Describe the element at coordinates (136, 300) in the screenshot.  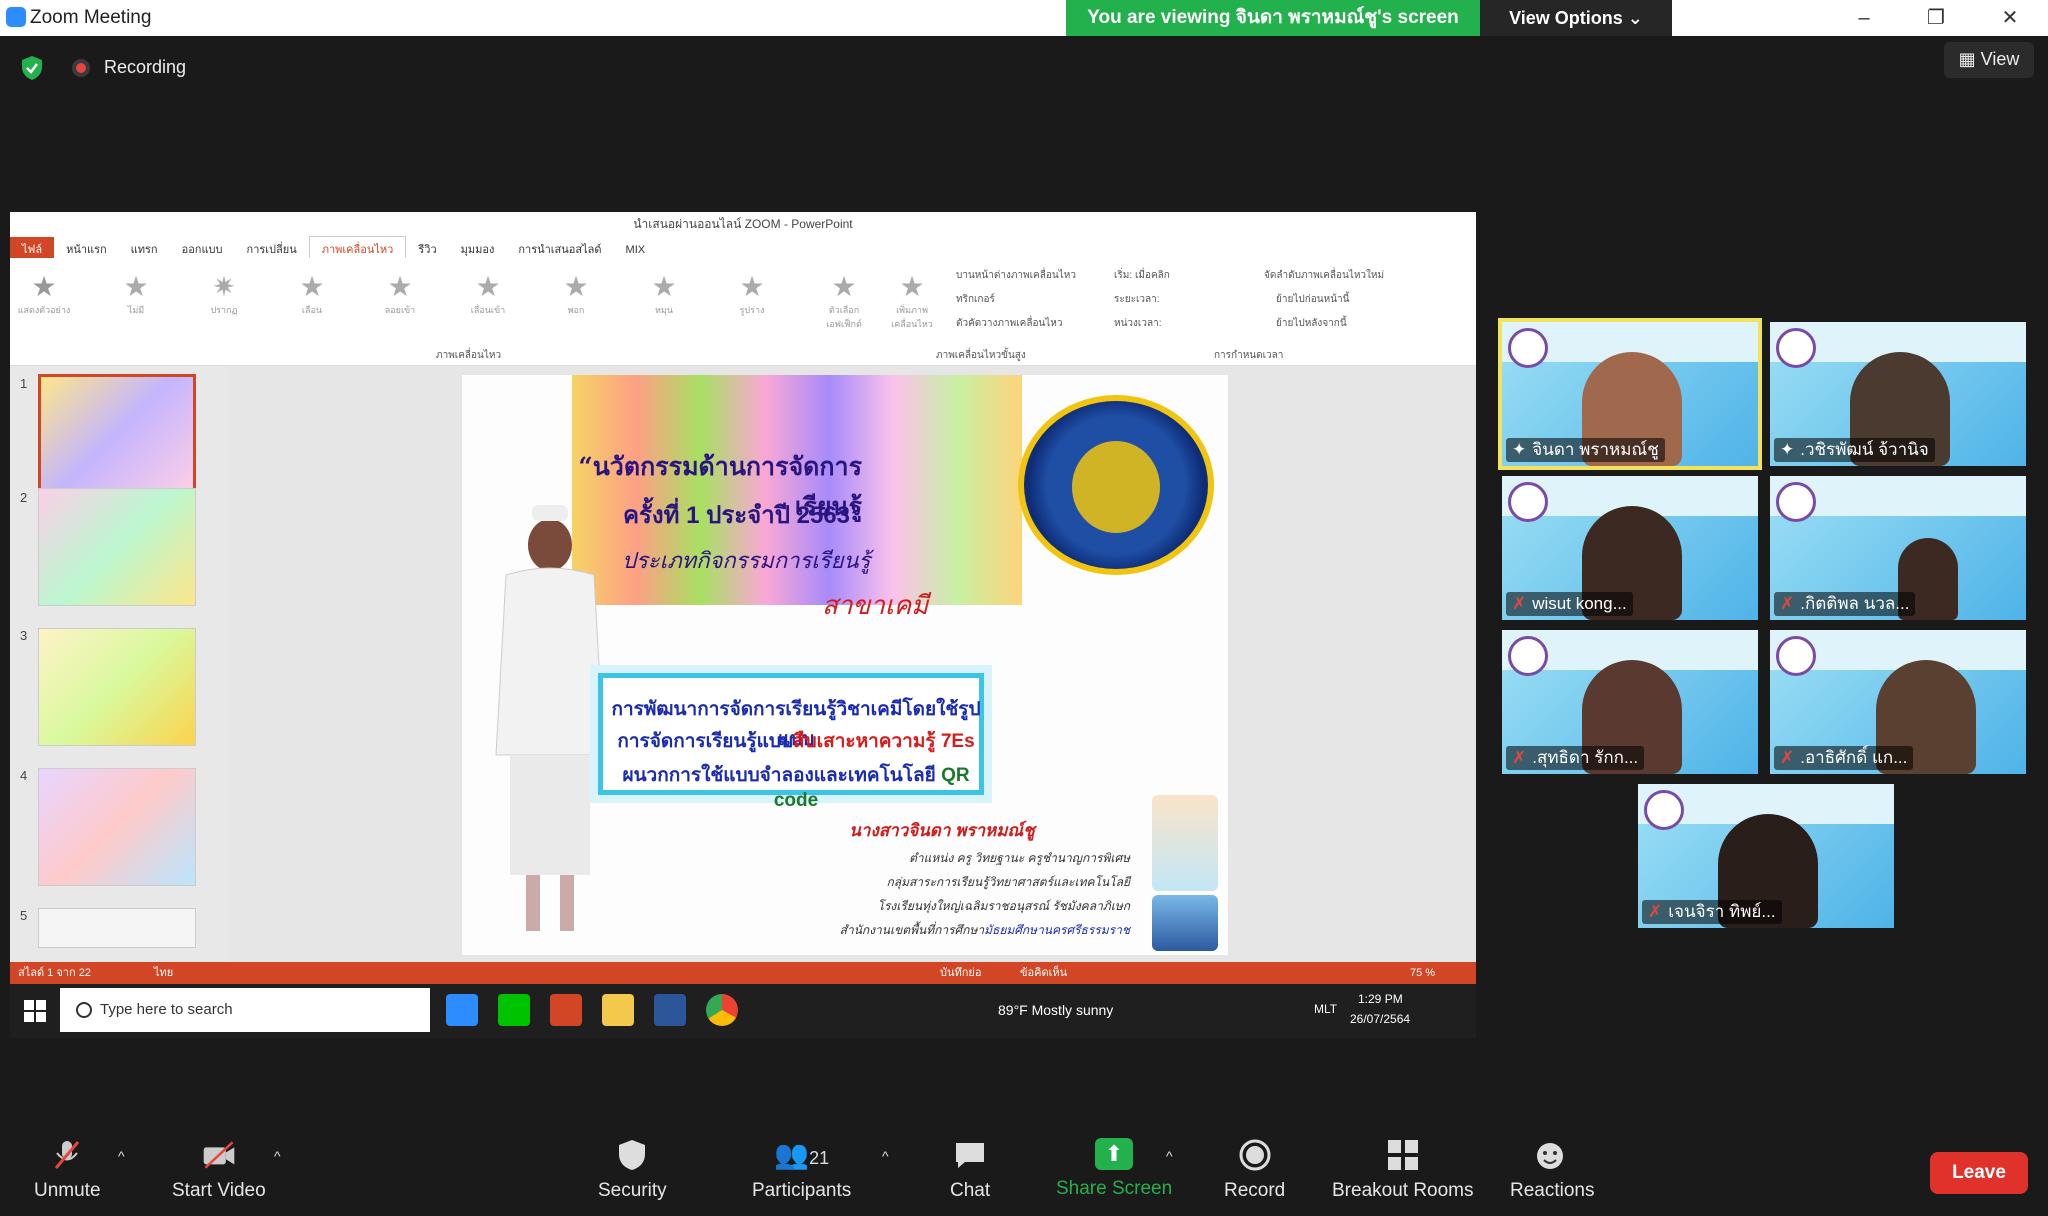
I see `effect-none: ★ ไม่มี` at that location.